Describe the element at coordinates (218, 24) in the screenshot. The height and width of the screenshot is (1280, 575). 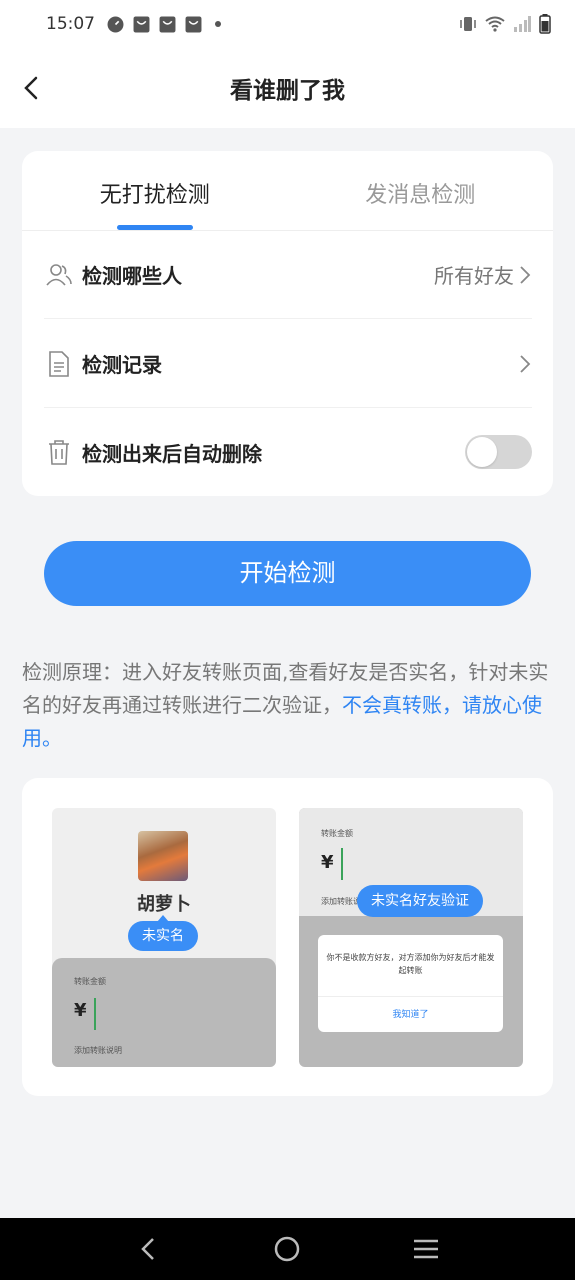
I see `more-notifications-dot` at that location.